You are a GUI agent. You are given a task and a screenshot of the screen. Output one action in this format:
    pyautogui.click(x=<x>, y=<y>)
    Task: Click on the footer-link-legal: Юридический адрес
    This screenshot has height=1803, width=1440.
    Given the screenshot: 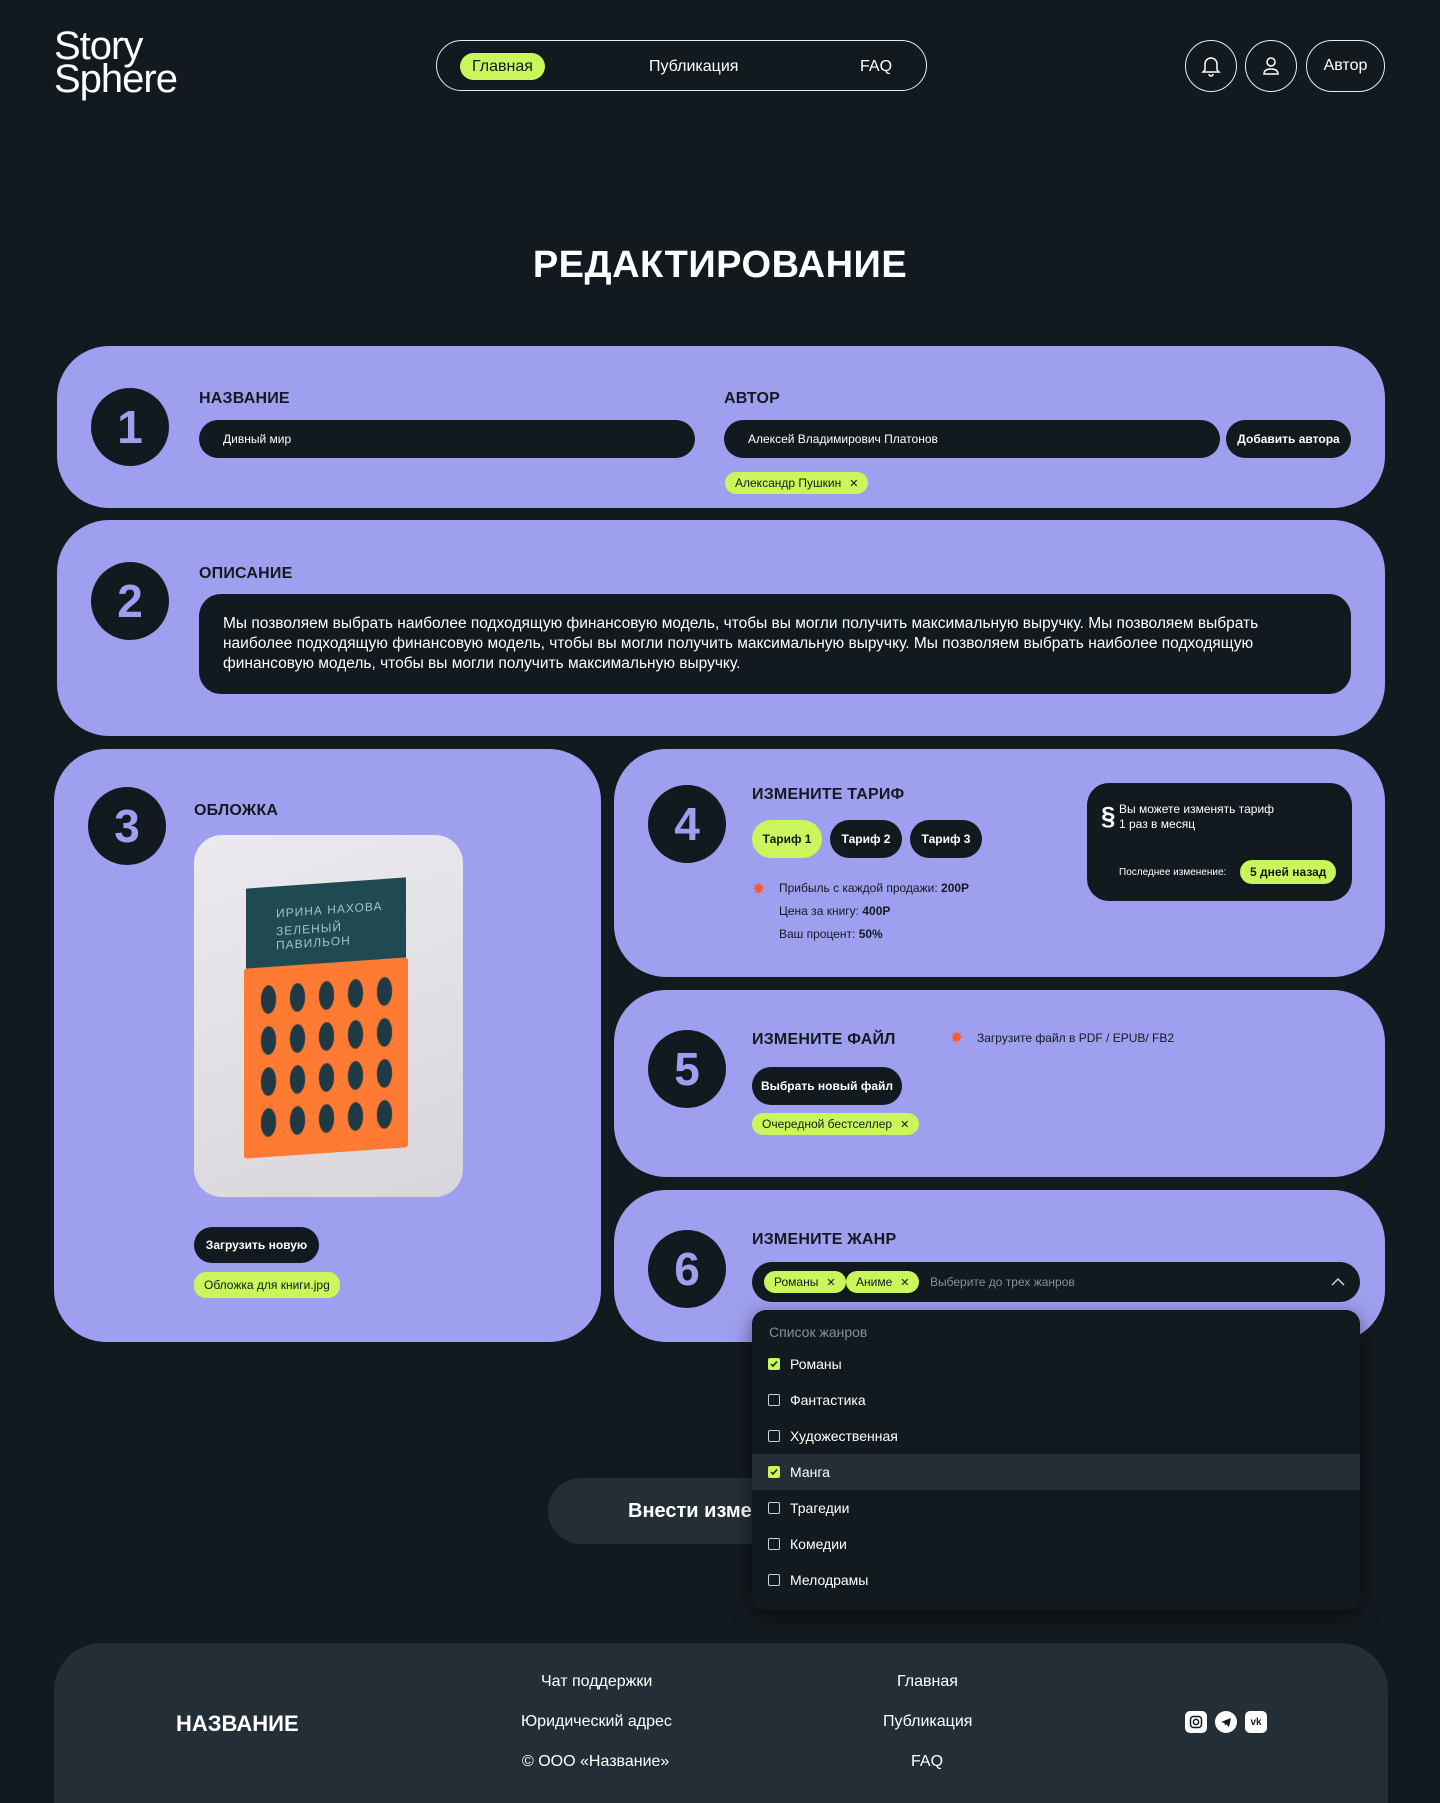 What is the action you would take?
    pyautogui.click(x=596, y=1722)
    